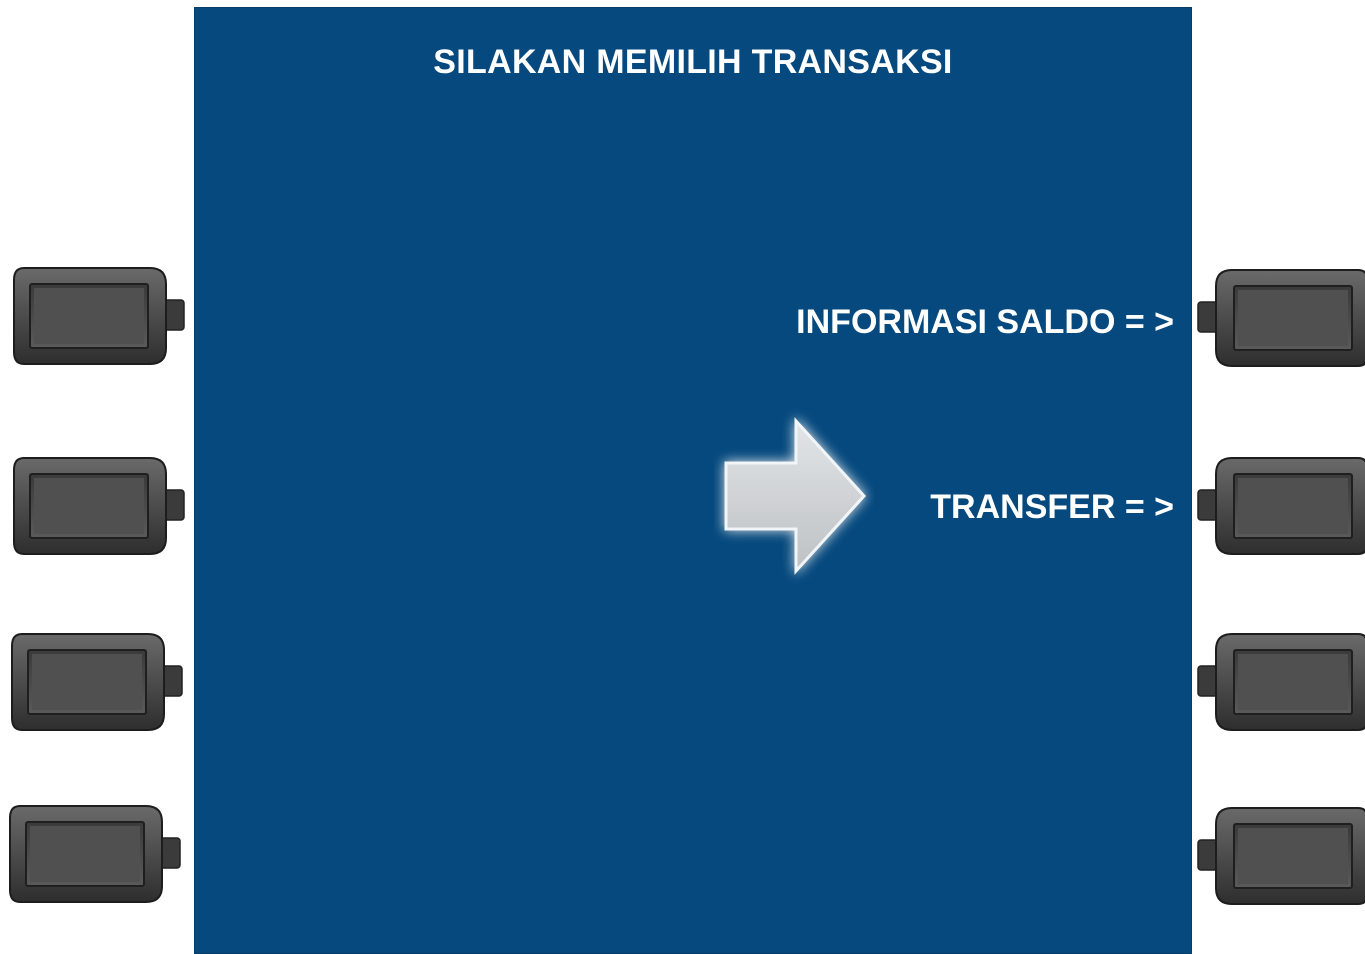  I want to click on option-informasi-saldo: INFORMASI SALDO = >, so click(985, 322).